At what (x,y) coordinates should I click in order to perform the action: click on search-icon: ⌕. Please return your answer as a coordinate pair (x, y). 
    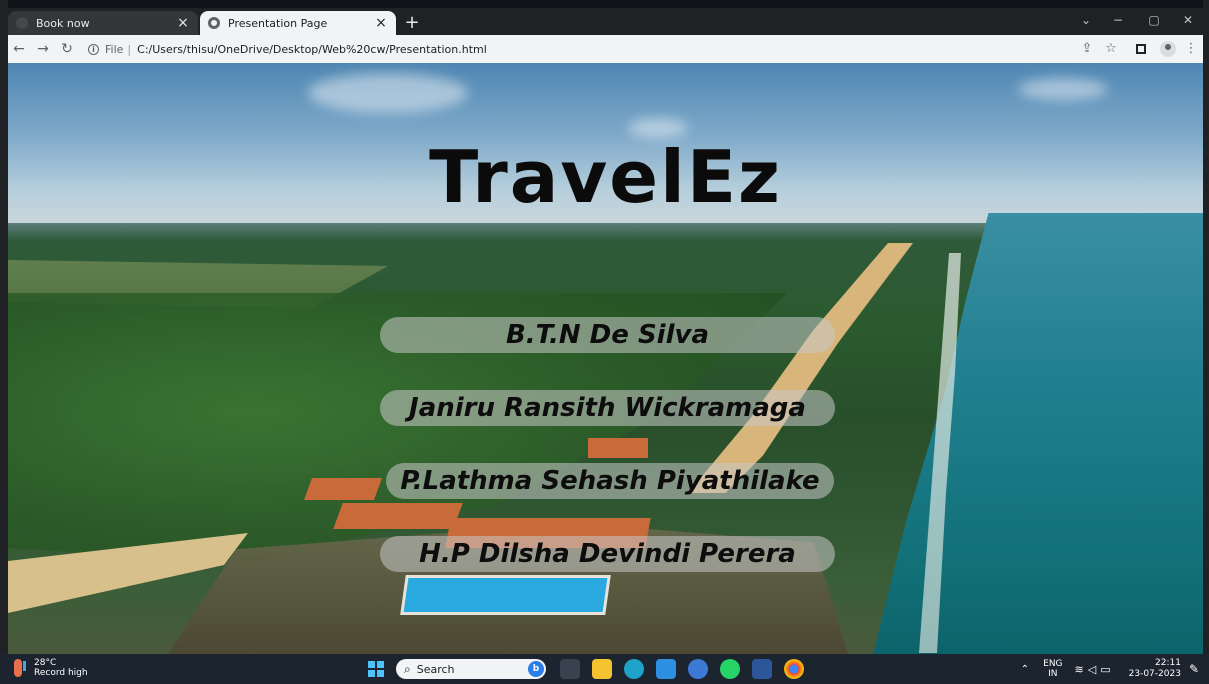
    Looking at the image, I should click on (407, 668).